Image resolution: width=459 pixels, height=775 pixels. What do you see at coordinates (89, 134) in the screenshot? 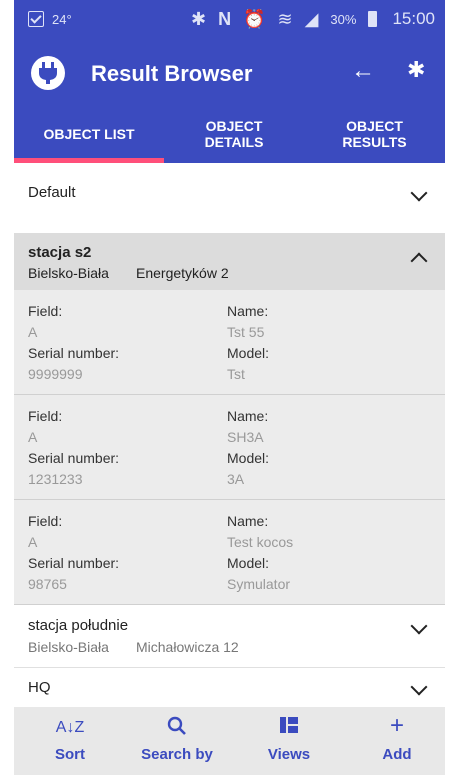
I see `tab-object-list: OBJECT LIST` at bounding box center [89, 134].